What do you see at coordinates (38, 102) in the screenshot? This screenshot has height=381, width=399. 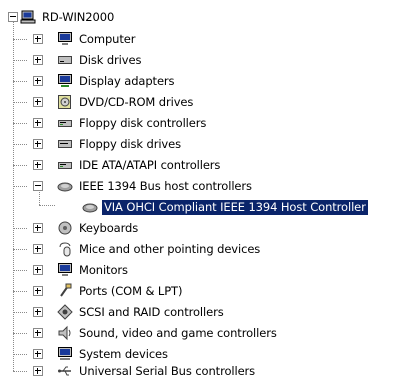 I see `expand-dvd-cdrom-toggle` at bounding box center [38, 102].